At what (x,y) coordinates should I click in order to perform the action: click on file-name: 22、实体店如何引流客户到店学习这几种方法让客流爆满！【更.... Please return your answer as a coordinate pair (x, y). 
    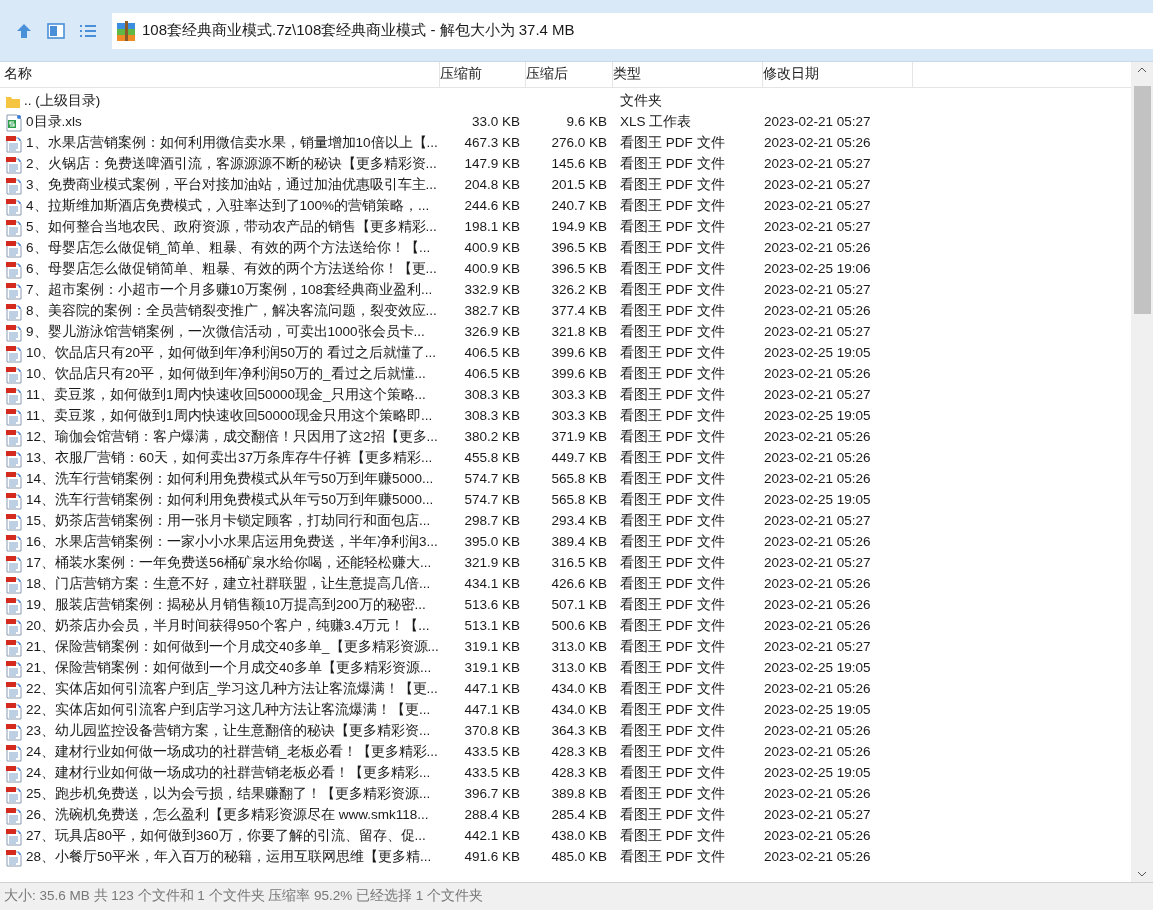
    Looking at the image, I should click on (228, 710).